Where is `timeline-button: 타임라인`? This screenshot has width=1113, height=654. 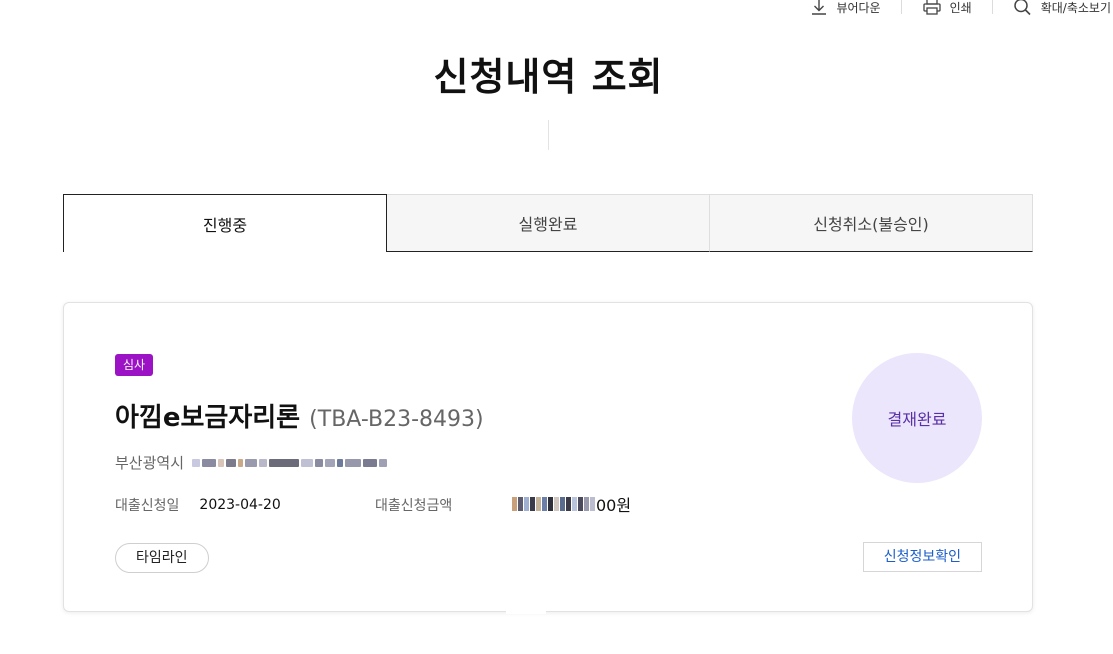
timeline-button: 타임라인 is located at coordinates (162, 558).